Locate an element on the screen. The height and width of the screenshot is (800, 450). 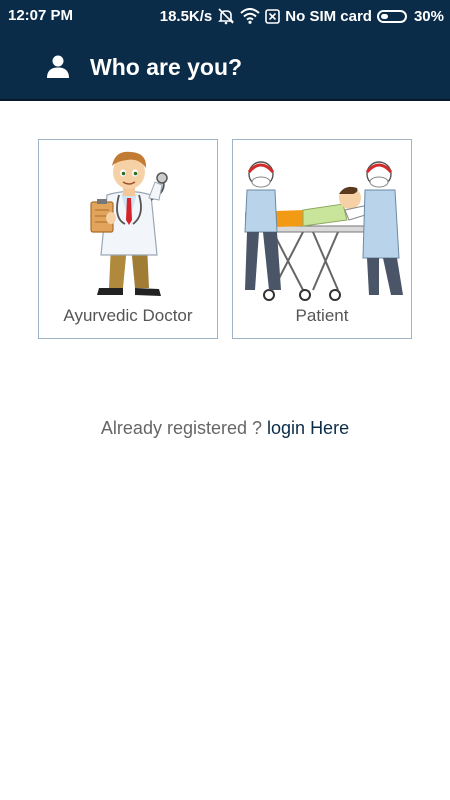
wifi-icon is located at coordinates (250, 16).